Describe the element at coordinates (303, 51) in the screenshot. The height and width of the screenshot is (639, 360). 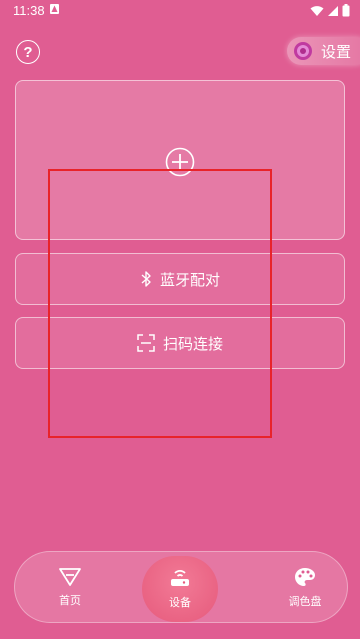
I see `gear-icon` at that location.